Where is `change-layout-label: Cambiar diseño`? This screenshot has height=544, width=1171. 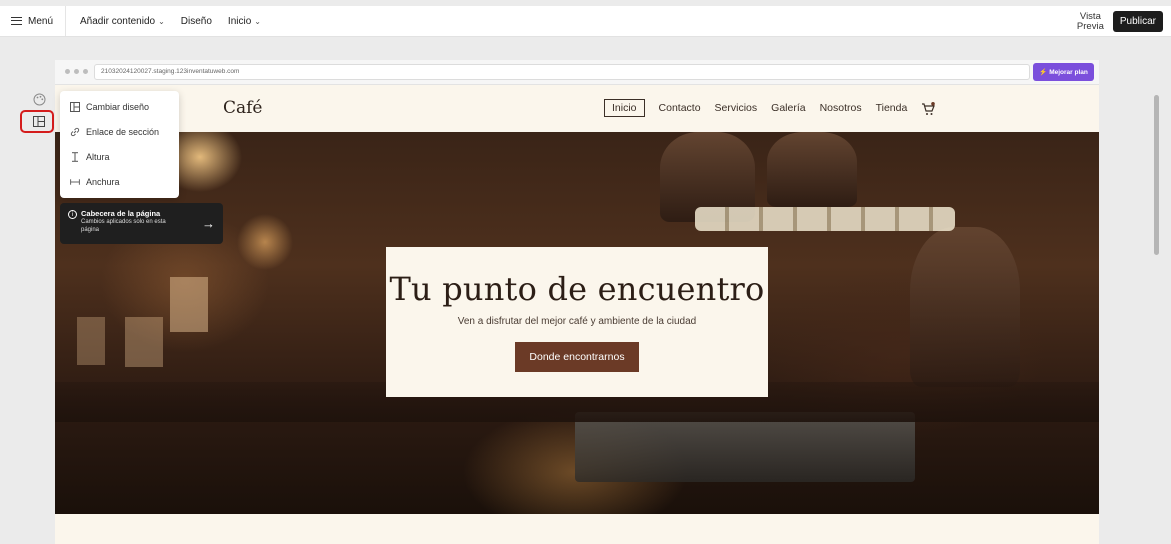 change-layout-label: Cambiar diseño is located at coordinates (118, 106).